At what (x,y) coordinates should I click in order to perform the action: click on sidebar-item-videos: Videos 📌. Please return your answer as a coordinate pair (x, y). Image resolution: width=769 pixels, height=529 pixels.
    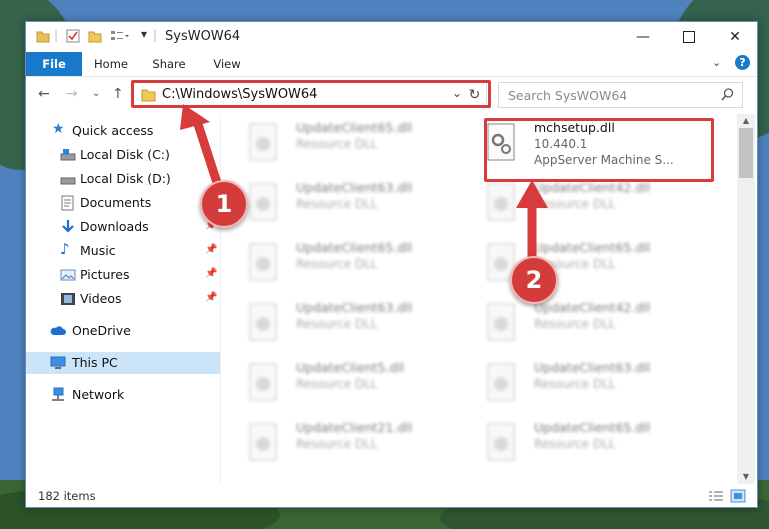
    Looking at the image, I should click on (123, 299).